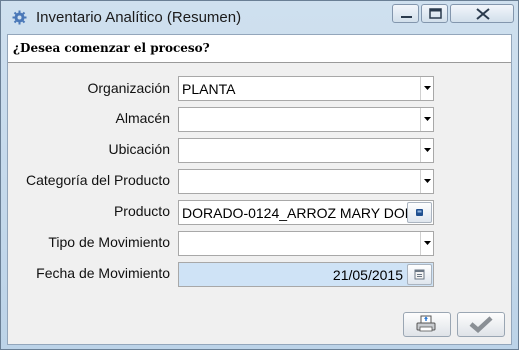 Image resolution: width=519 pixels, height=350 pixels. I want to click on location-dropdown-button, so click(426, 150).